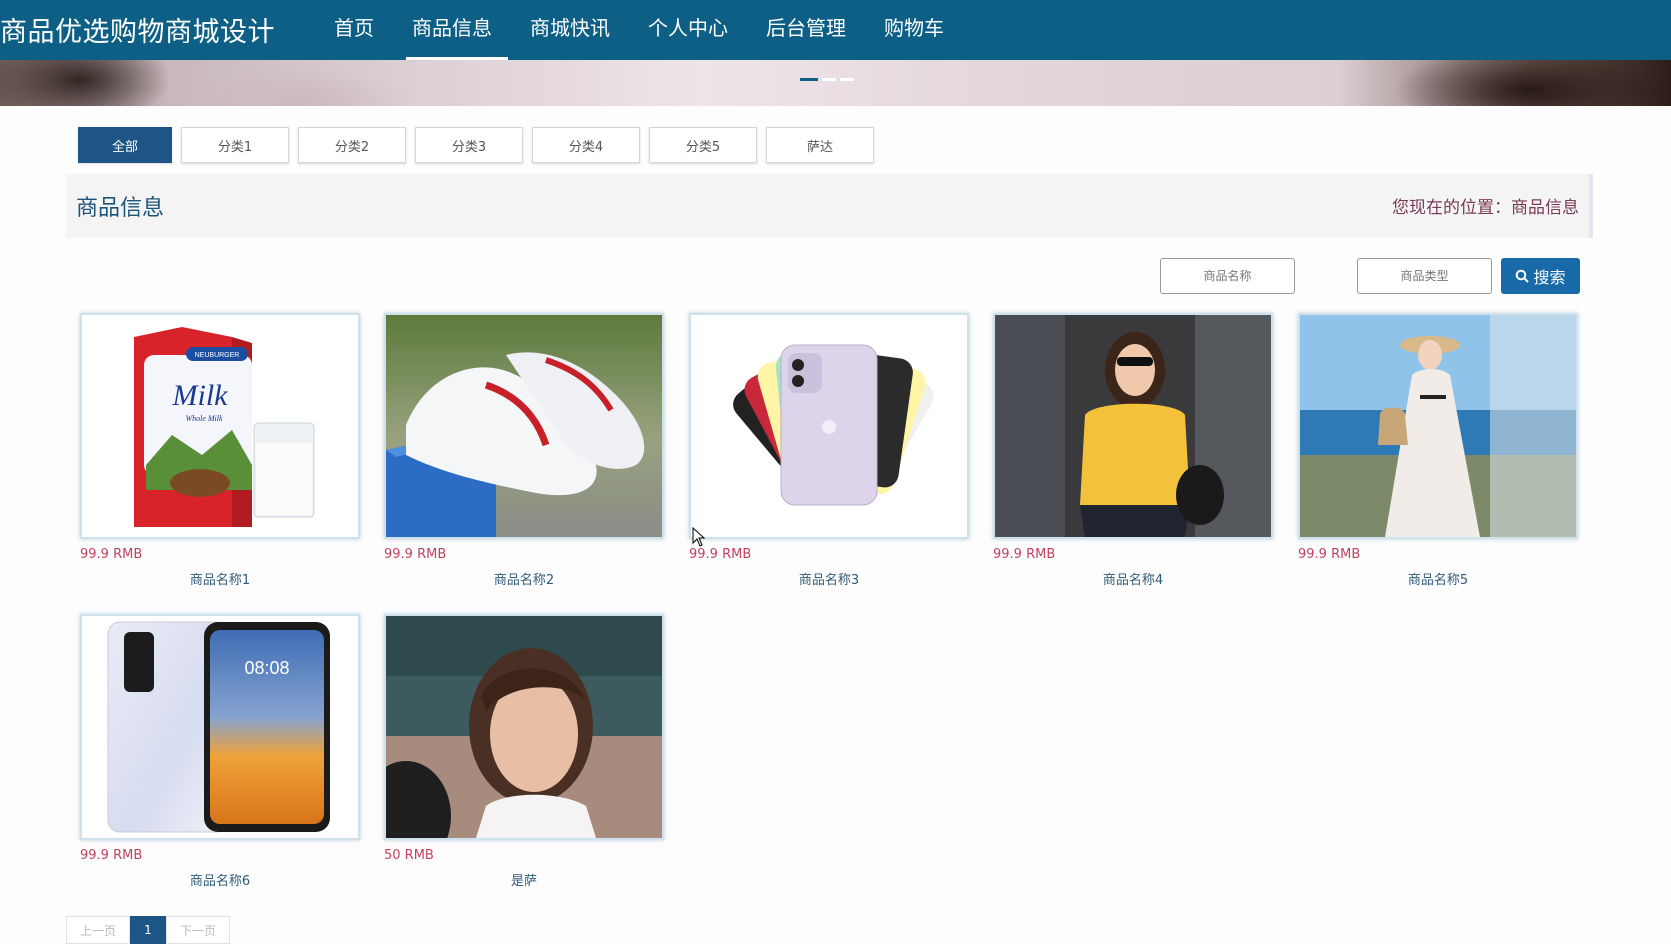 The image size is (1671, 944). I want to click on product-name: 商品名称1, so click(220, 578).